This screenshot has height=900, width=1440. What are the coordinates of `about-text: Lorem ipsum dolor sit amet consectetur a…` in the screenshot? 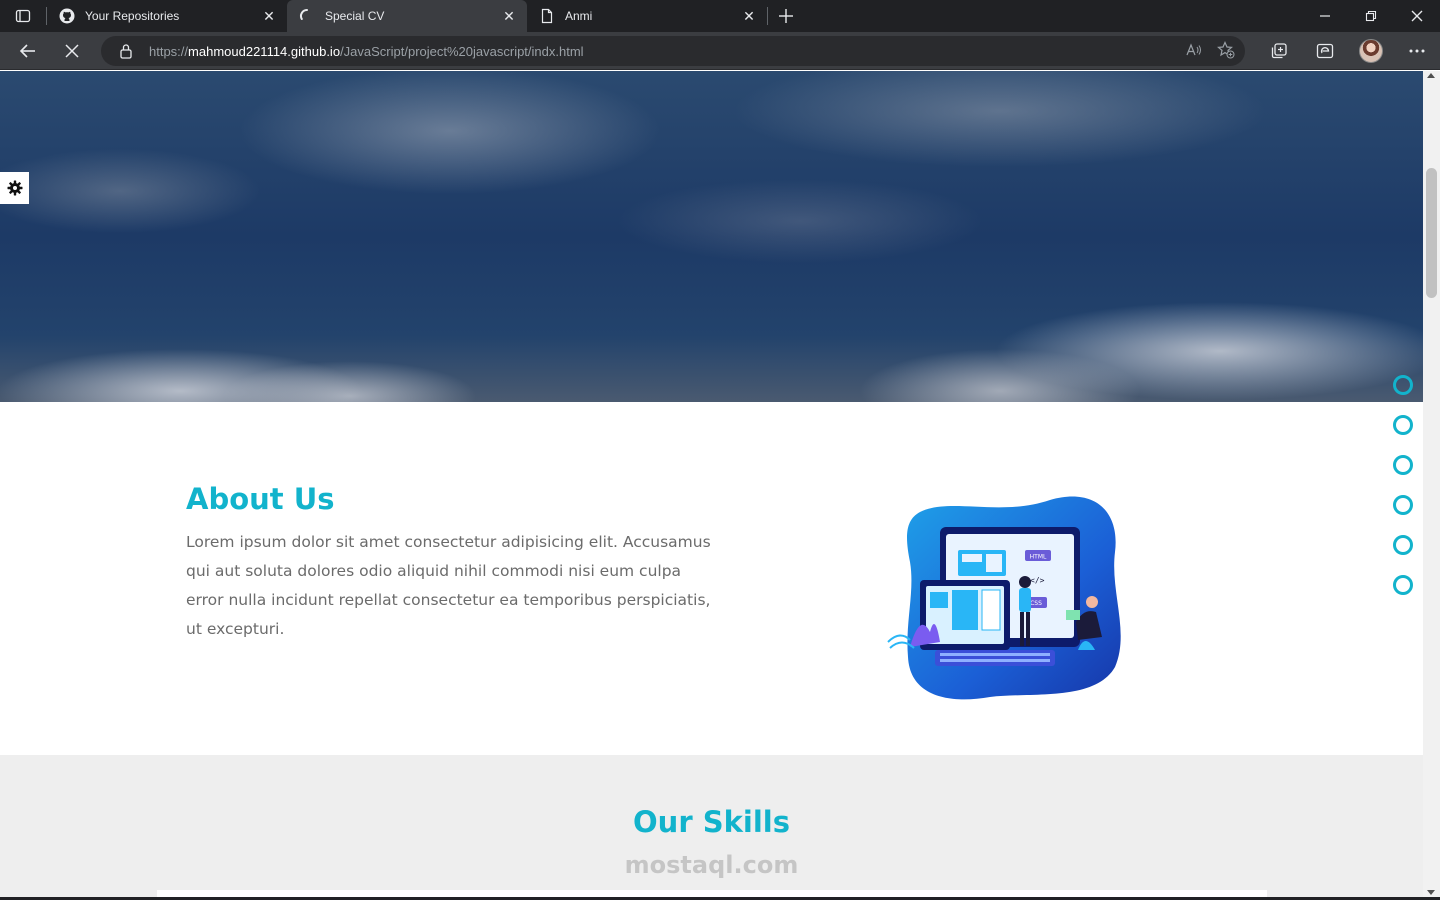 It's located at (448, 585).